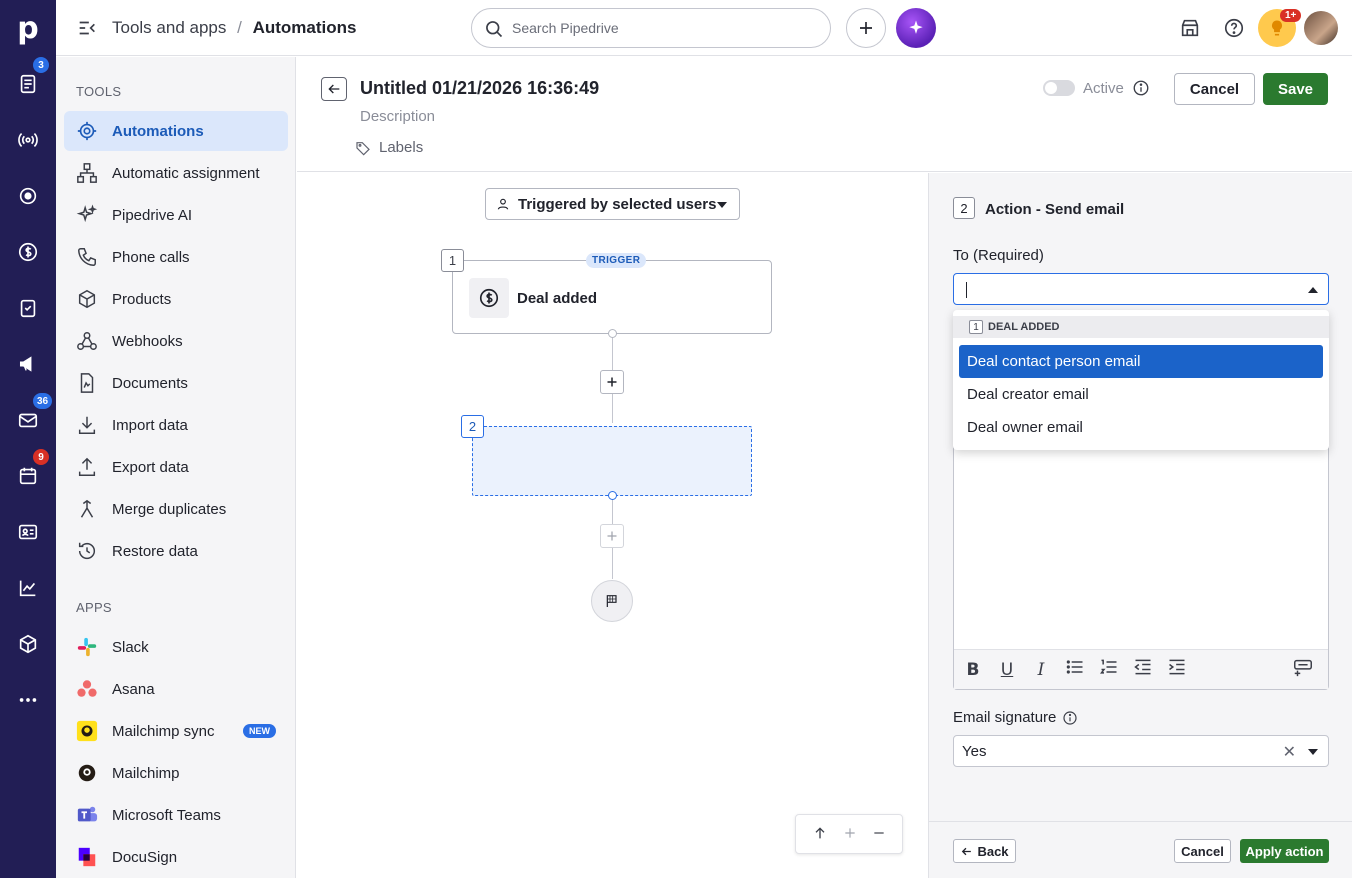 The width and height of the screenshot is (1352, 878). Describe the element at coordinates (973, 670) in the screenshot. I see `bold-icon: B` at that location.